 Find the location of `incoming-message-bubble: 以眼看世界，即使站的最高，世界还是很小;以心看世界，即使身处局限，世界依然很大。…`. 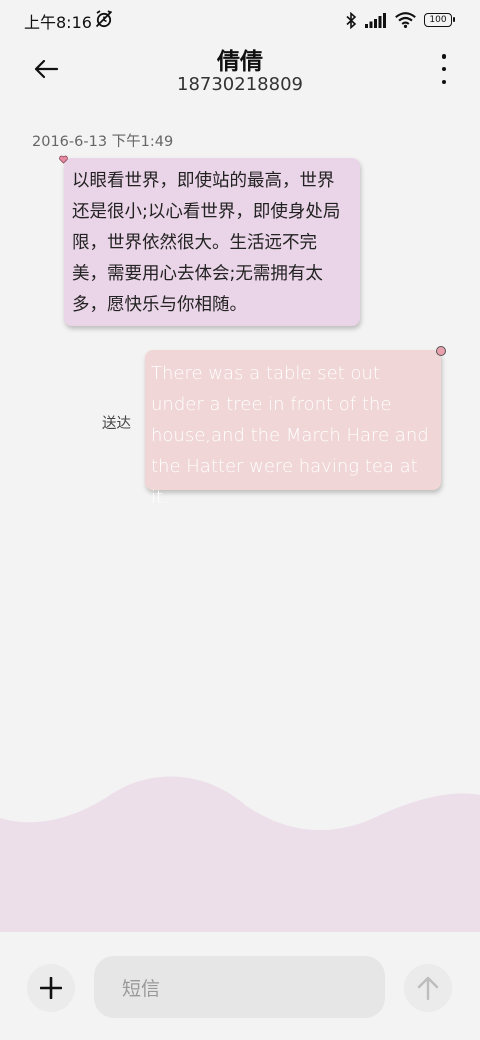

incoming-message-bubble: 以眼看世界，即使站的最高，世界还是很小;以心看世界，即使身处局限，世界依然很大。… is located at coordinates (209, 240).